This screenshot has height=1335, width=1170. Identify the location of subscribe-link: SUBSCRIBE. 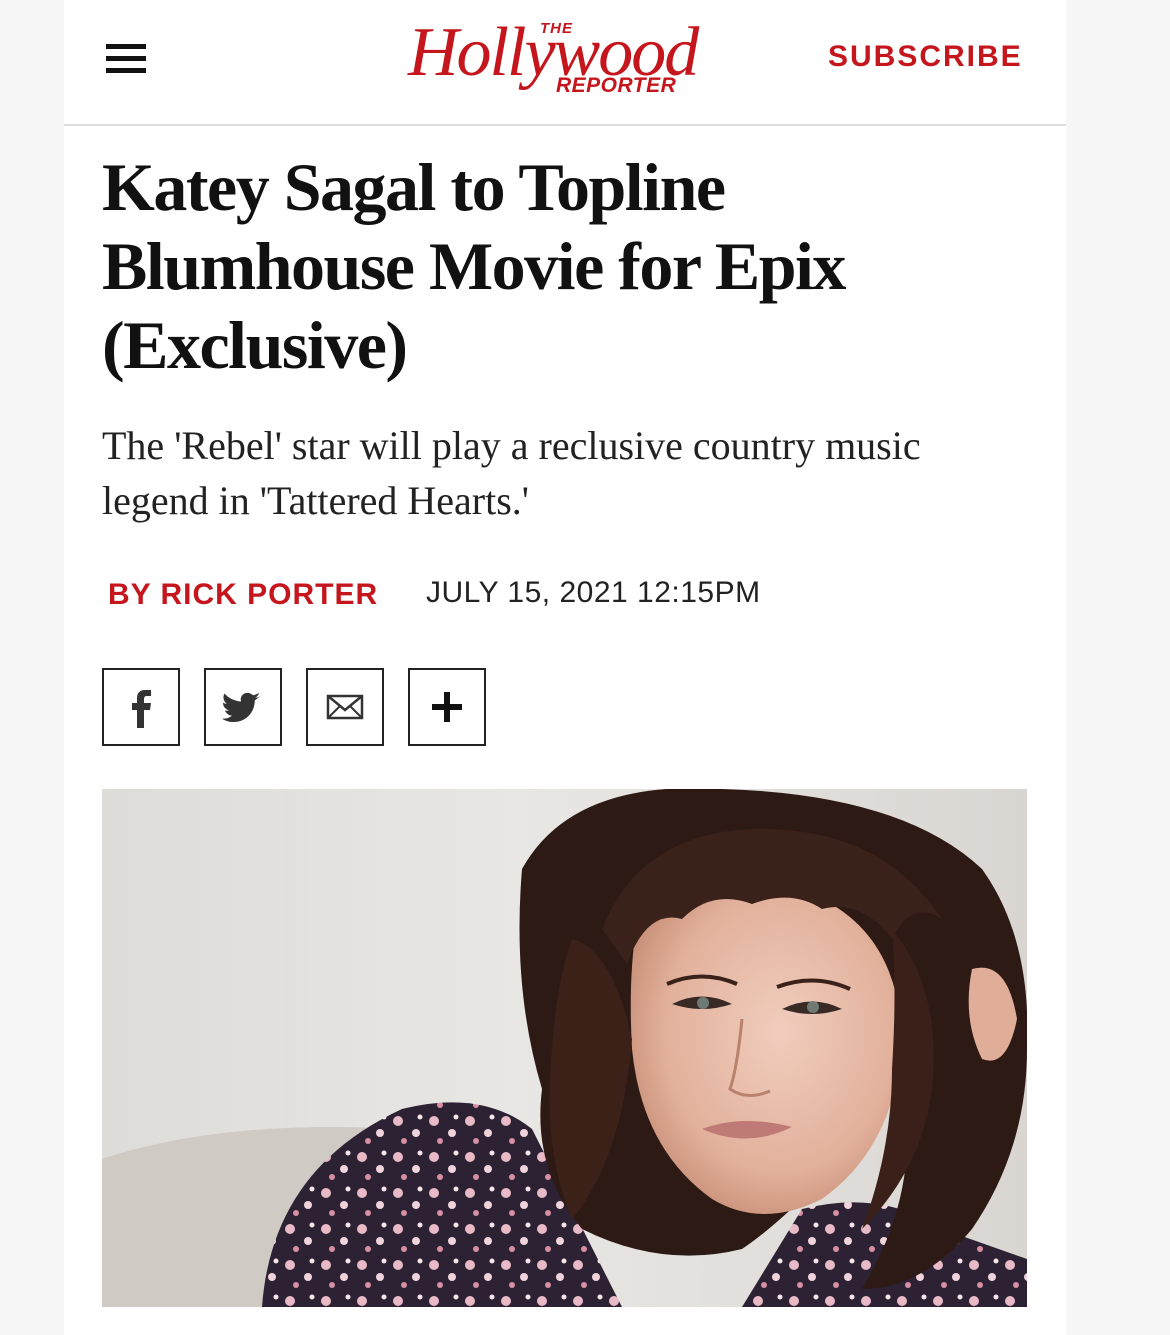
(925, 57).